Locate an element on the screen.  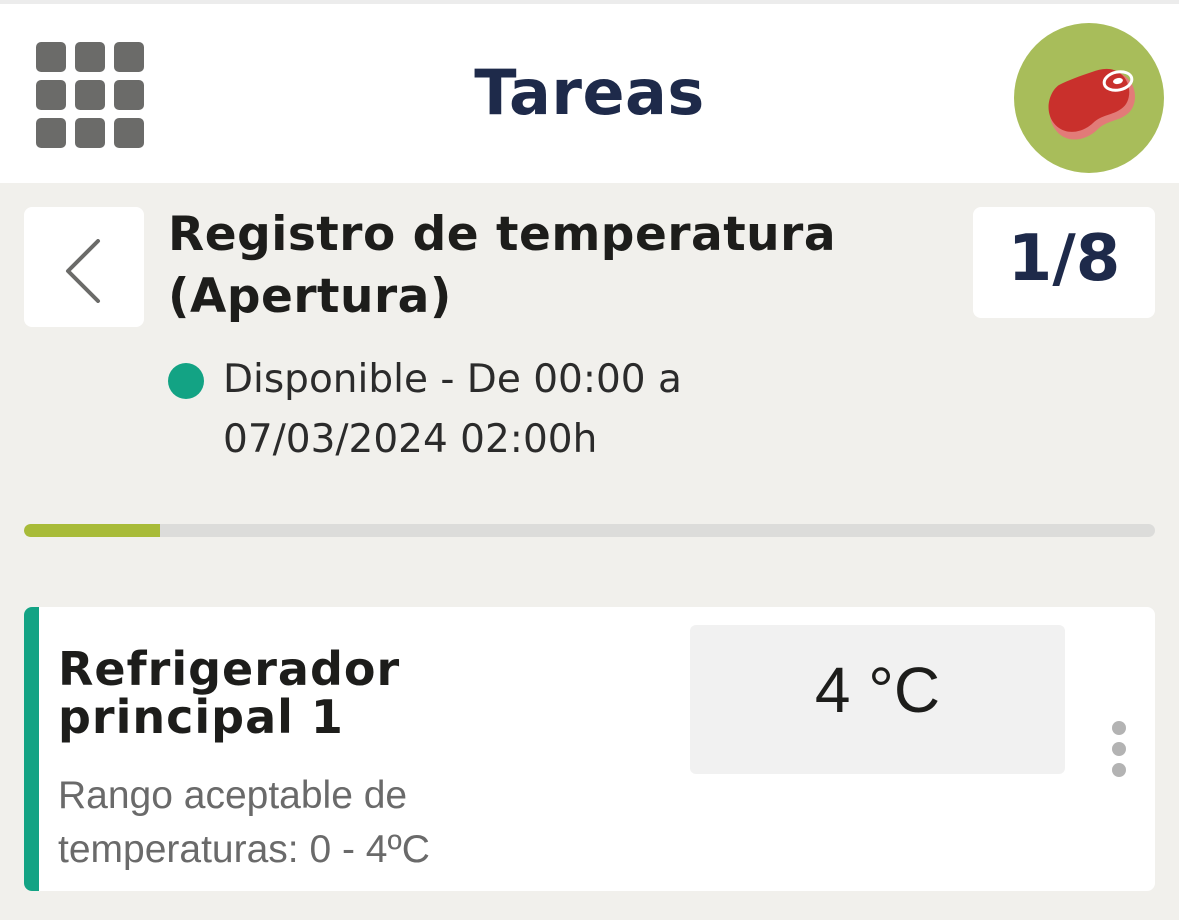
page-title: Tareas is located at coordinates (589, 92).